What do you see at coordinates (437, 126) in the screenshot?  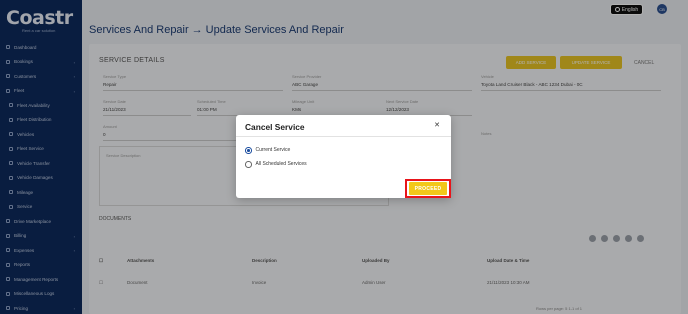 I see `close-icon: ✕` at bounding box center [437, 126].